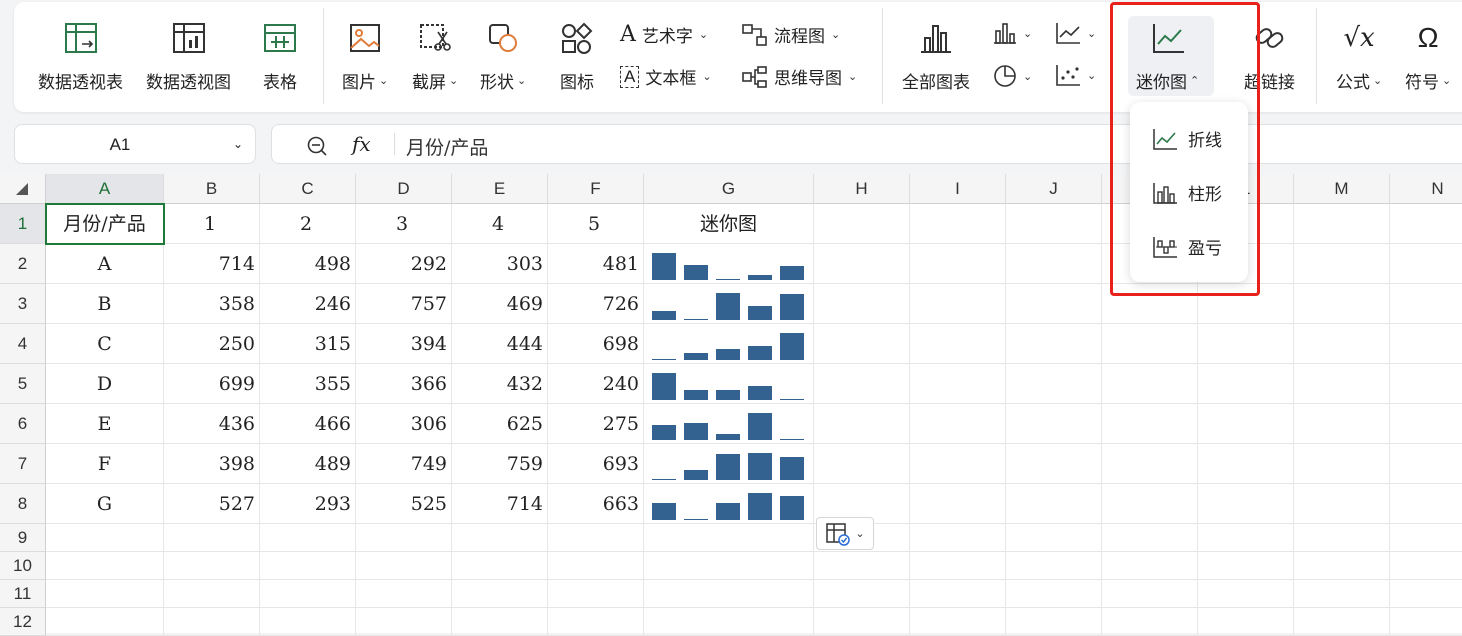  Describe the element at coordinates (23, 538) in the screenshot. I see `row-header-9: 9` at that location.